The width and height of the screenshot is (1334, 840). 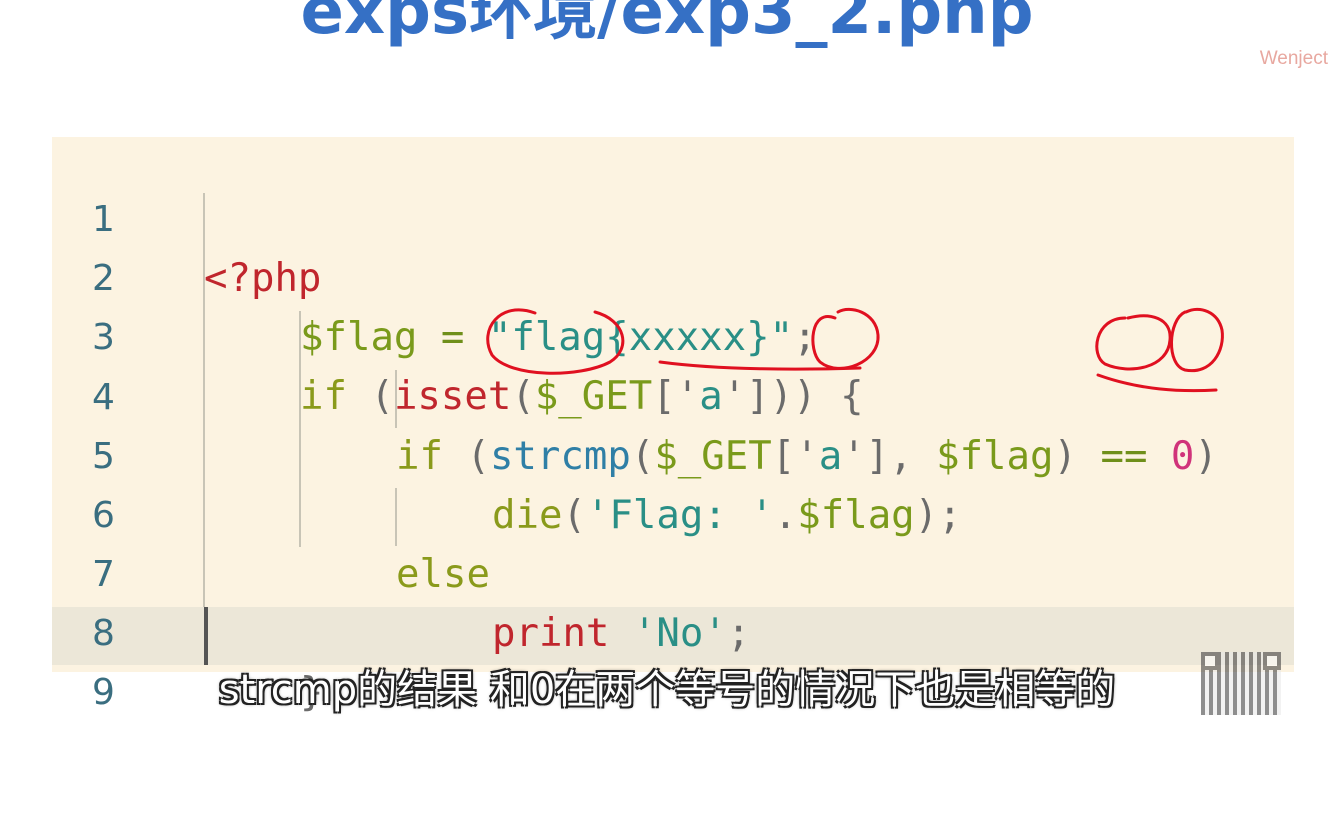 What do you see at coordinates (1293, 58) in the screenshot?
I see `watermark: Wenject` at bounding box center [1293, 58].